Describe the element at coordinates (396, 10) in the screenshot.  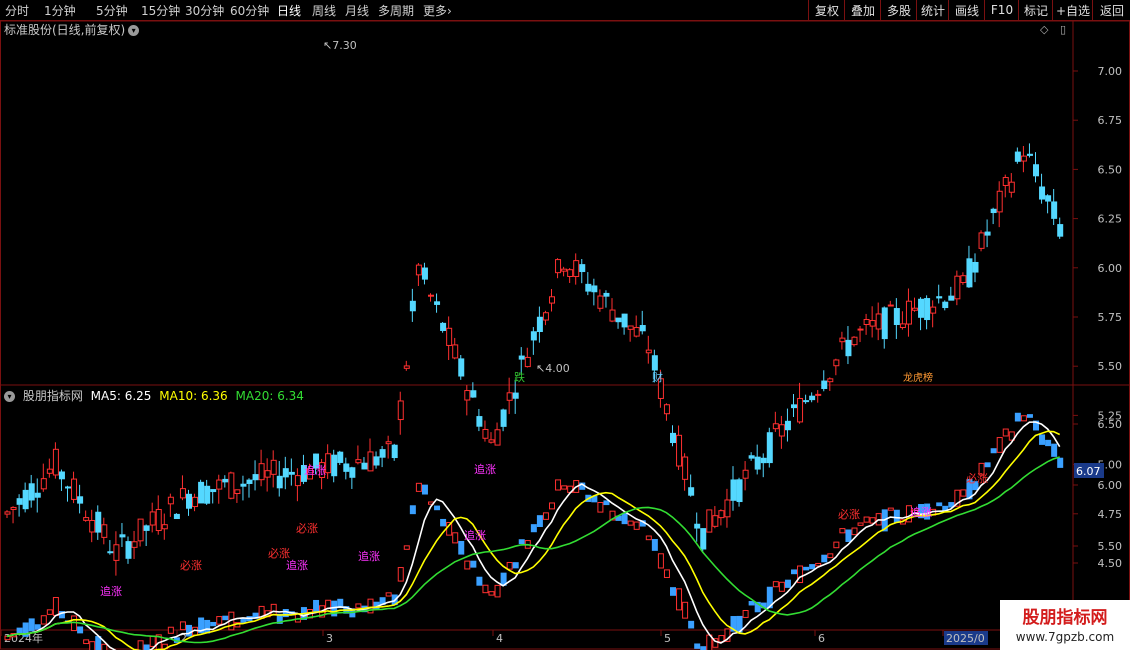
I see `period-tab-multi: 多周期` at that location.